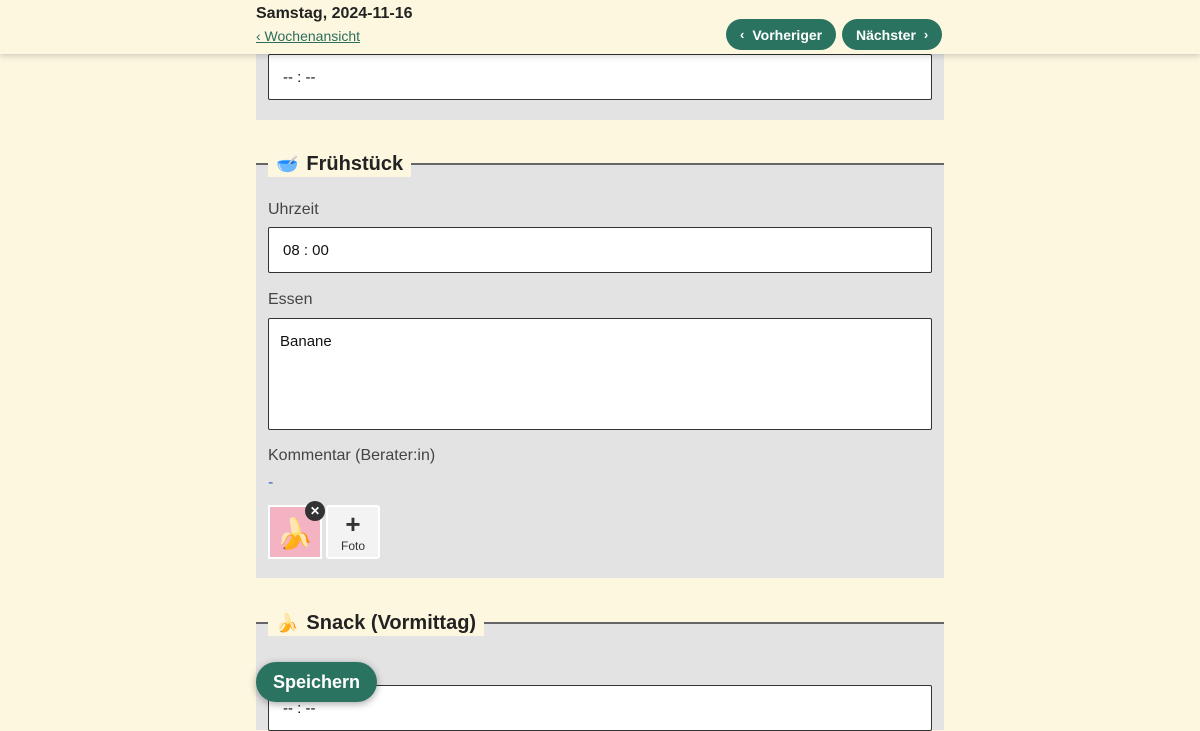  What do you see at coordinates (742, 34) in the screenshot?
I see `chevron-left-icon: ‹` at bounding box center [742, 34].